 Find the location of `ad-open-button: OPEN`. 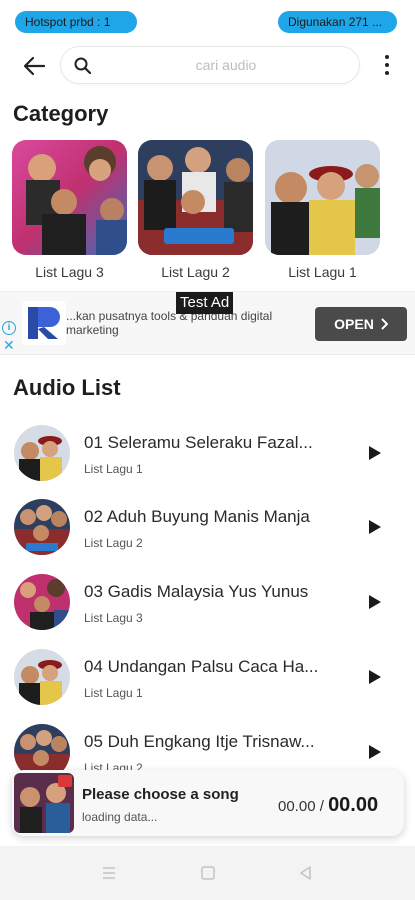

ad-open-button: OPEN is located at coordinates (361, 324).